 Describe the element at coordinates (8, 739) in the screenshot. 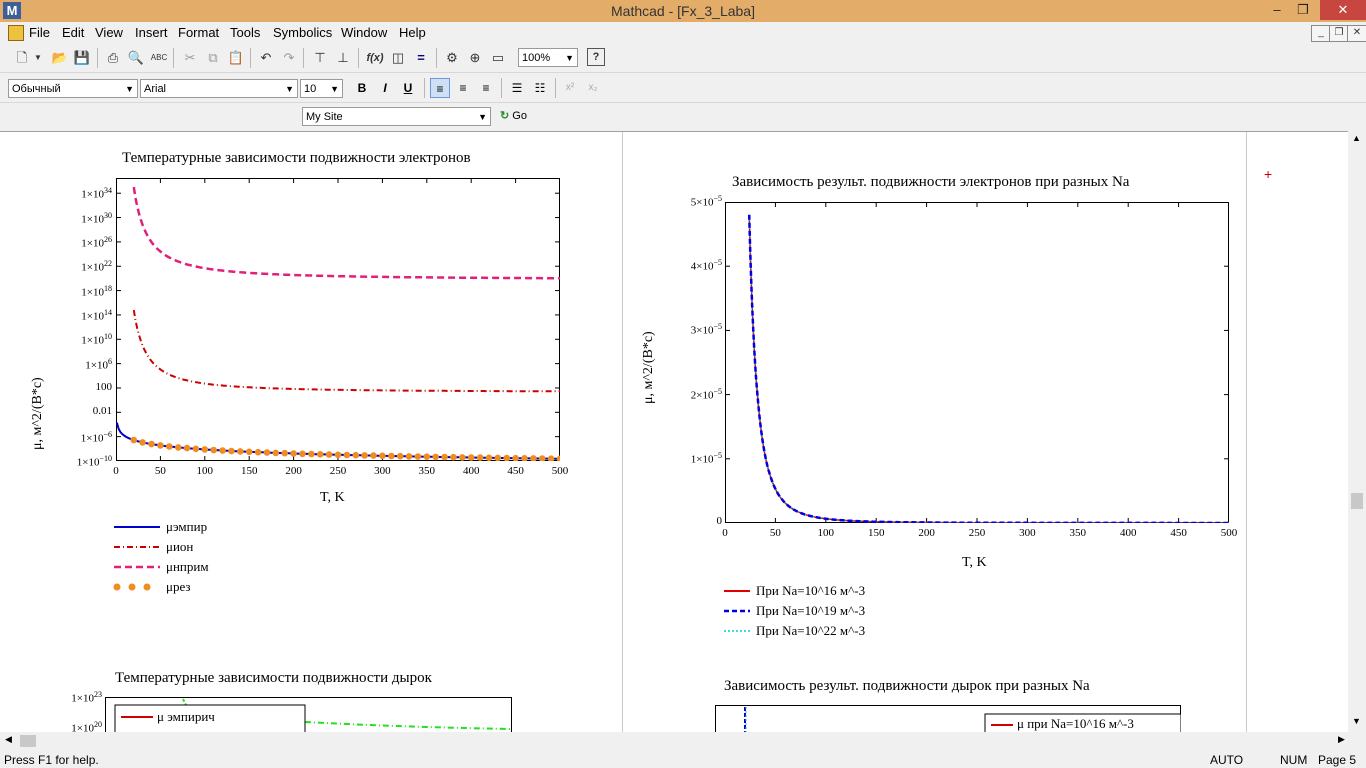

I see `scroll-left-icon: ◀` at that location.